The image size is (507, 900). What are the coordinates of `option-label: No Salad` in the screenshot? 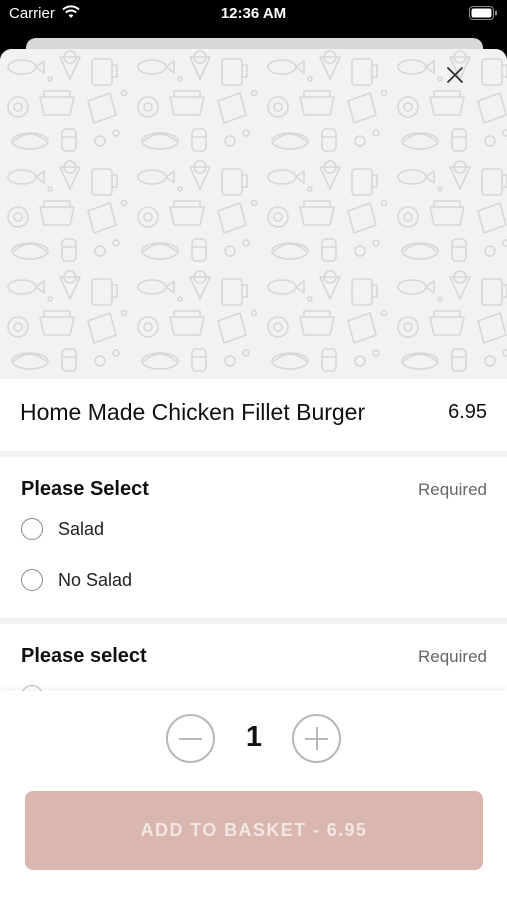 It's located at (95, 579).